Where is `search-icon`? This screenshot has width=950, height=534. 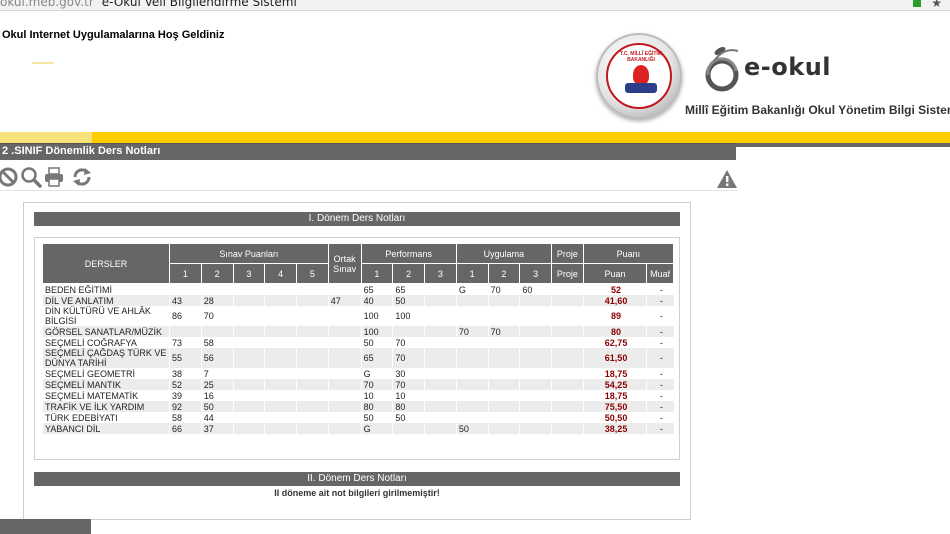 search-icon is located at coordinates (31, 177).